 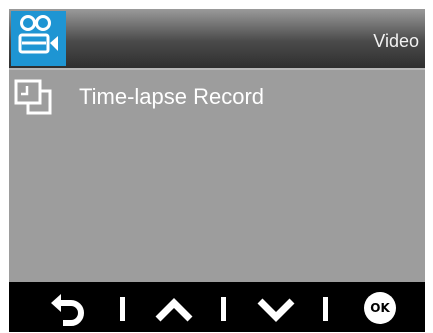 I want to click on ok-button: OK, so click(x=380, y=307).